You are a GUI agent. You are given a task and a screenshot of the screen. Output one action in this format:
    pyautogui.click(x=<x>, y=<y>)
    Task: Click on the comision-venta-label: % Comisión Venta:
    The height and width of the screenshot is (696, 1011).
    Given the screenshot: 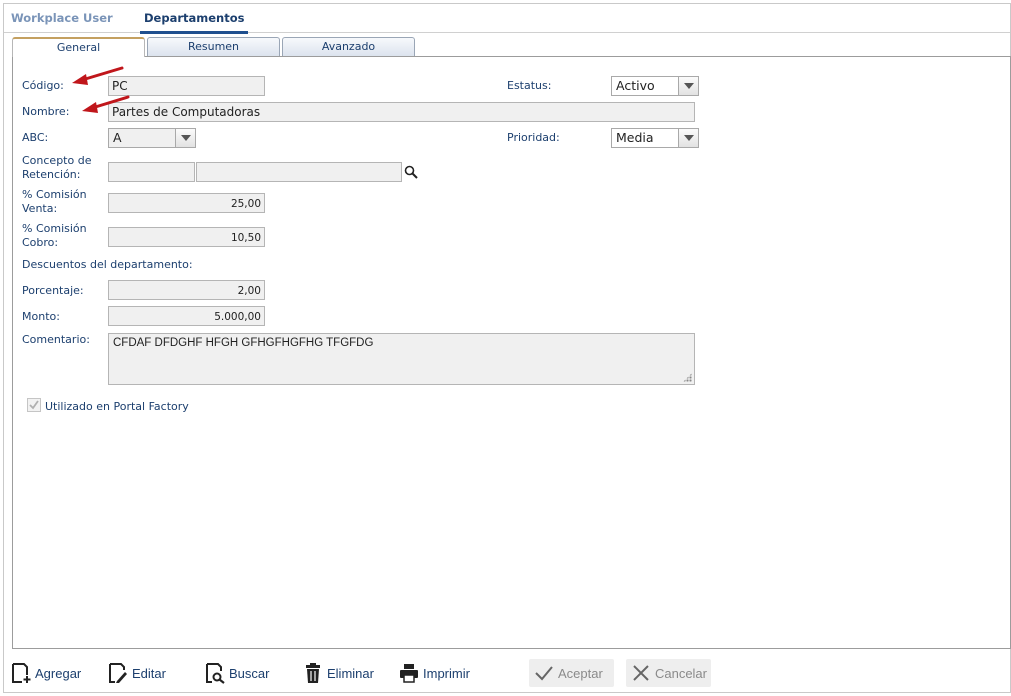 What is the action you would take?
    pyautogui.click(x=54, y=201)
    